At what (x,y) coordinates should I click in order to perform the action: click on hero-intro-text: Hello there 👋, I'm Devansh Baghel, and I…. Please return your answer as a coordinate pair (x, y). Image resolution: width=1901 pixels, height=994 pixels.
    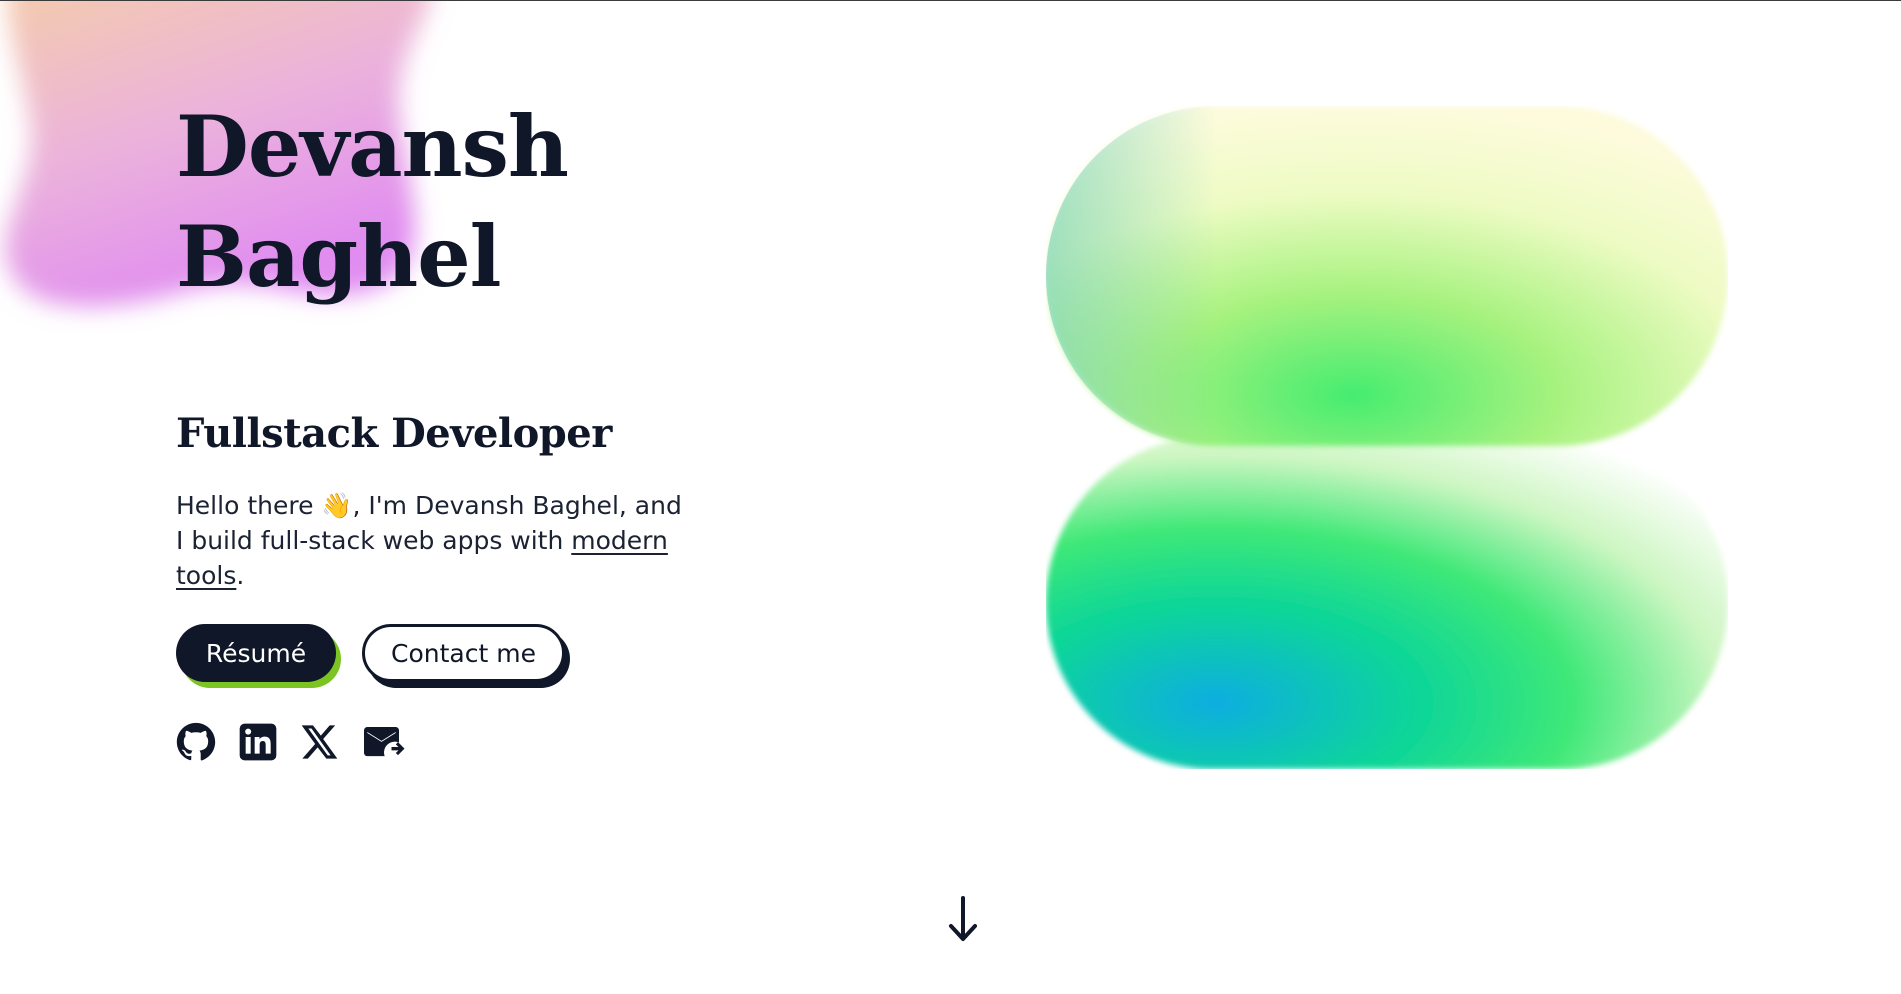
    Looking at the image, I should click on (431, 540).